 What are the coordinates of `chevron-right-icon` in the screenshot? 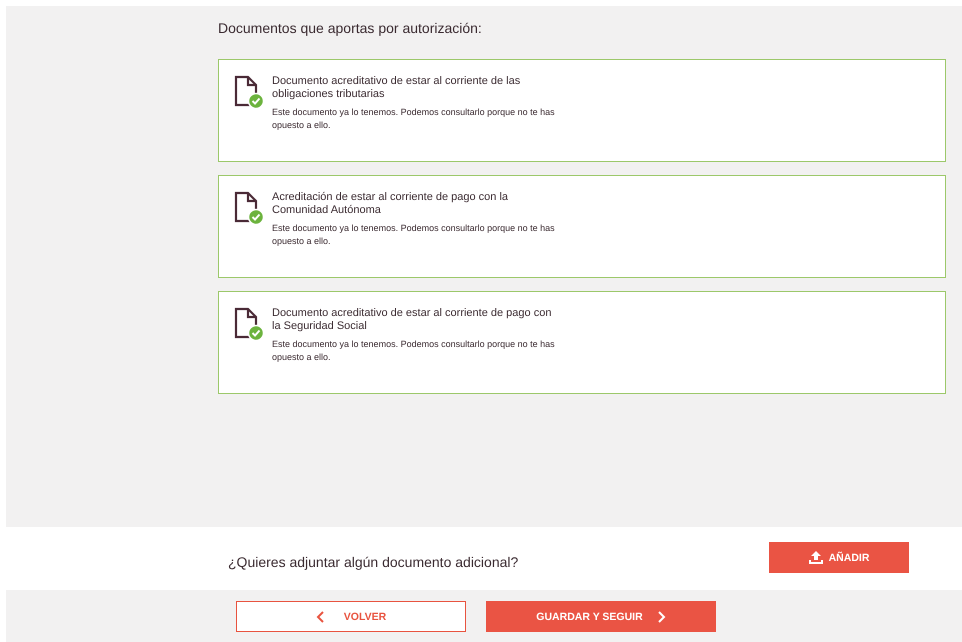 It's located at (662, 616).